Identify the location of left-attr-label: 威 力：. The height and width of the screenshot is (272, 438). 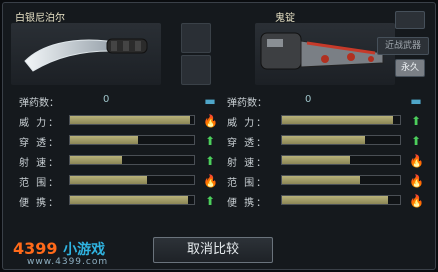
(40, 123).